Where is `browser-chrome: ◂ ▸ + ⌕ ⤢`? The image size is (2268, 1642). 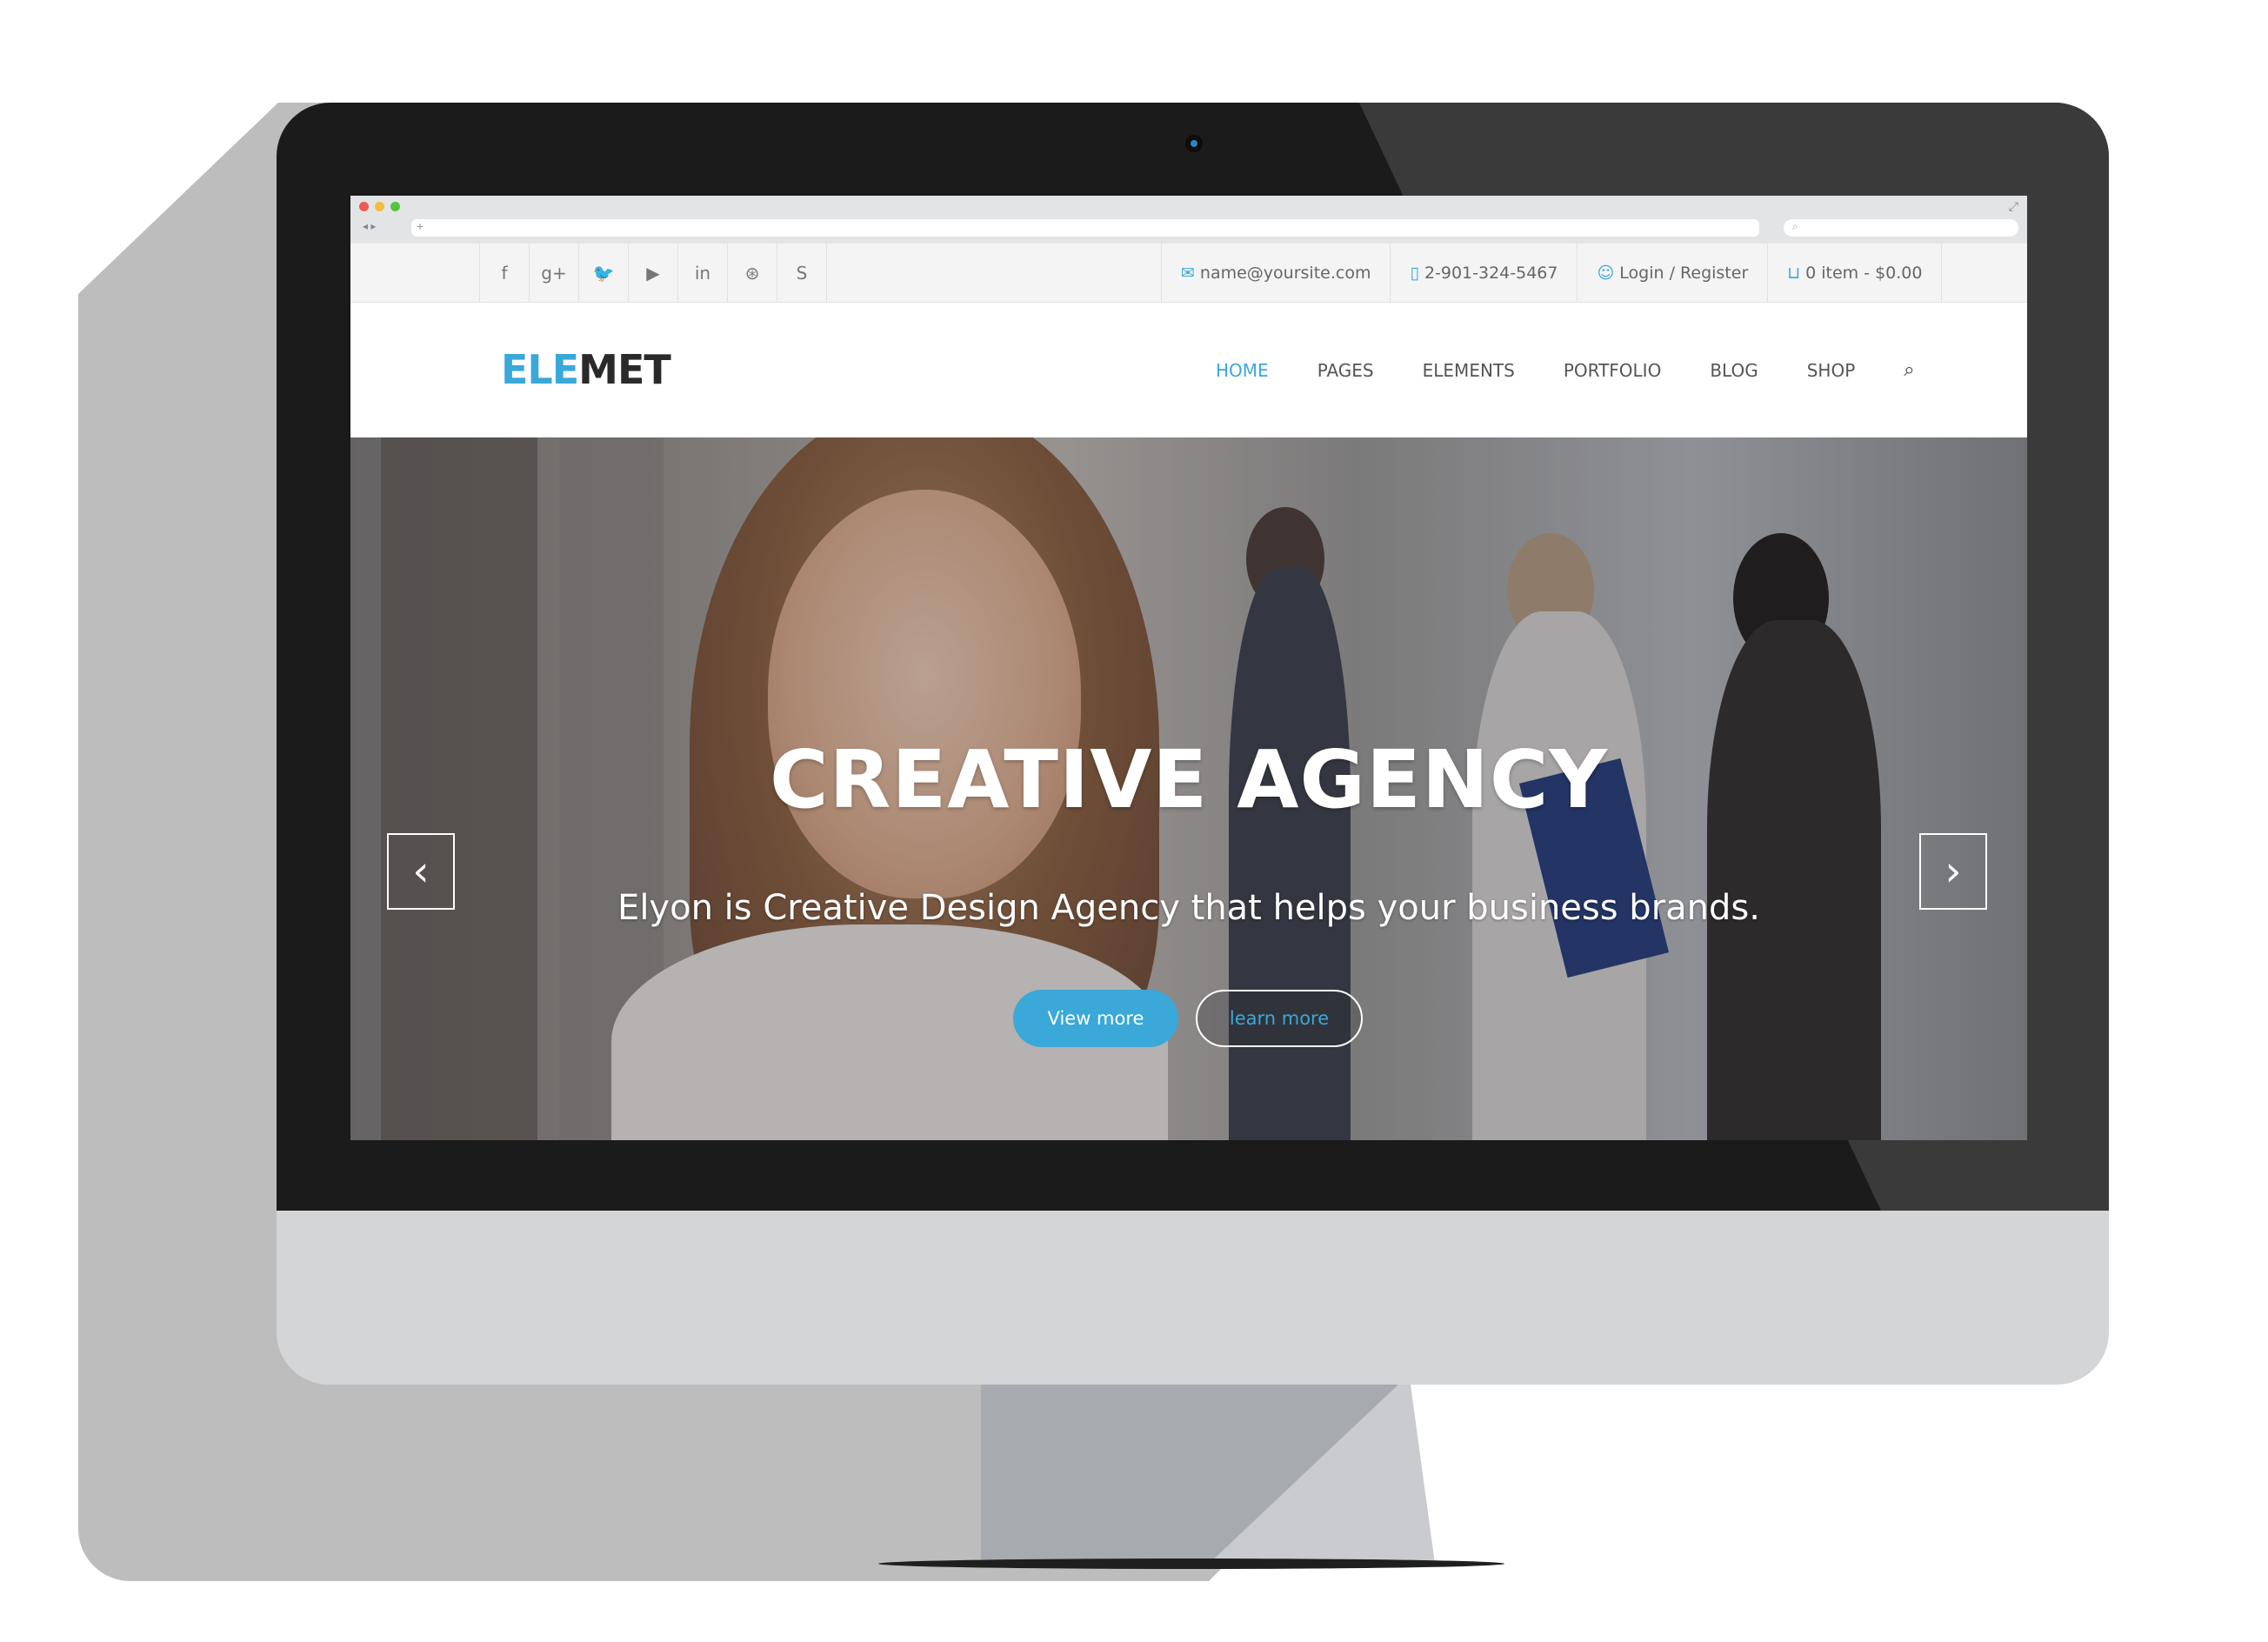
browser-chrome: ◂ ▸ + ⌕ ⤢ is located at coordinates (1188, 220).